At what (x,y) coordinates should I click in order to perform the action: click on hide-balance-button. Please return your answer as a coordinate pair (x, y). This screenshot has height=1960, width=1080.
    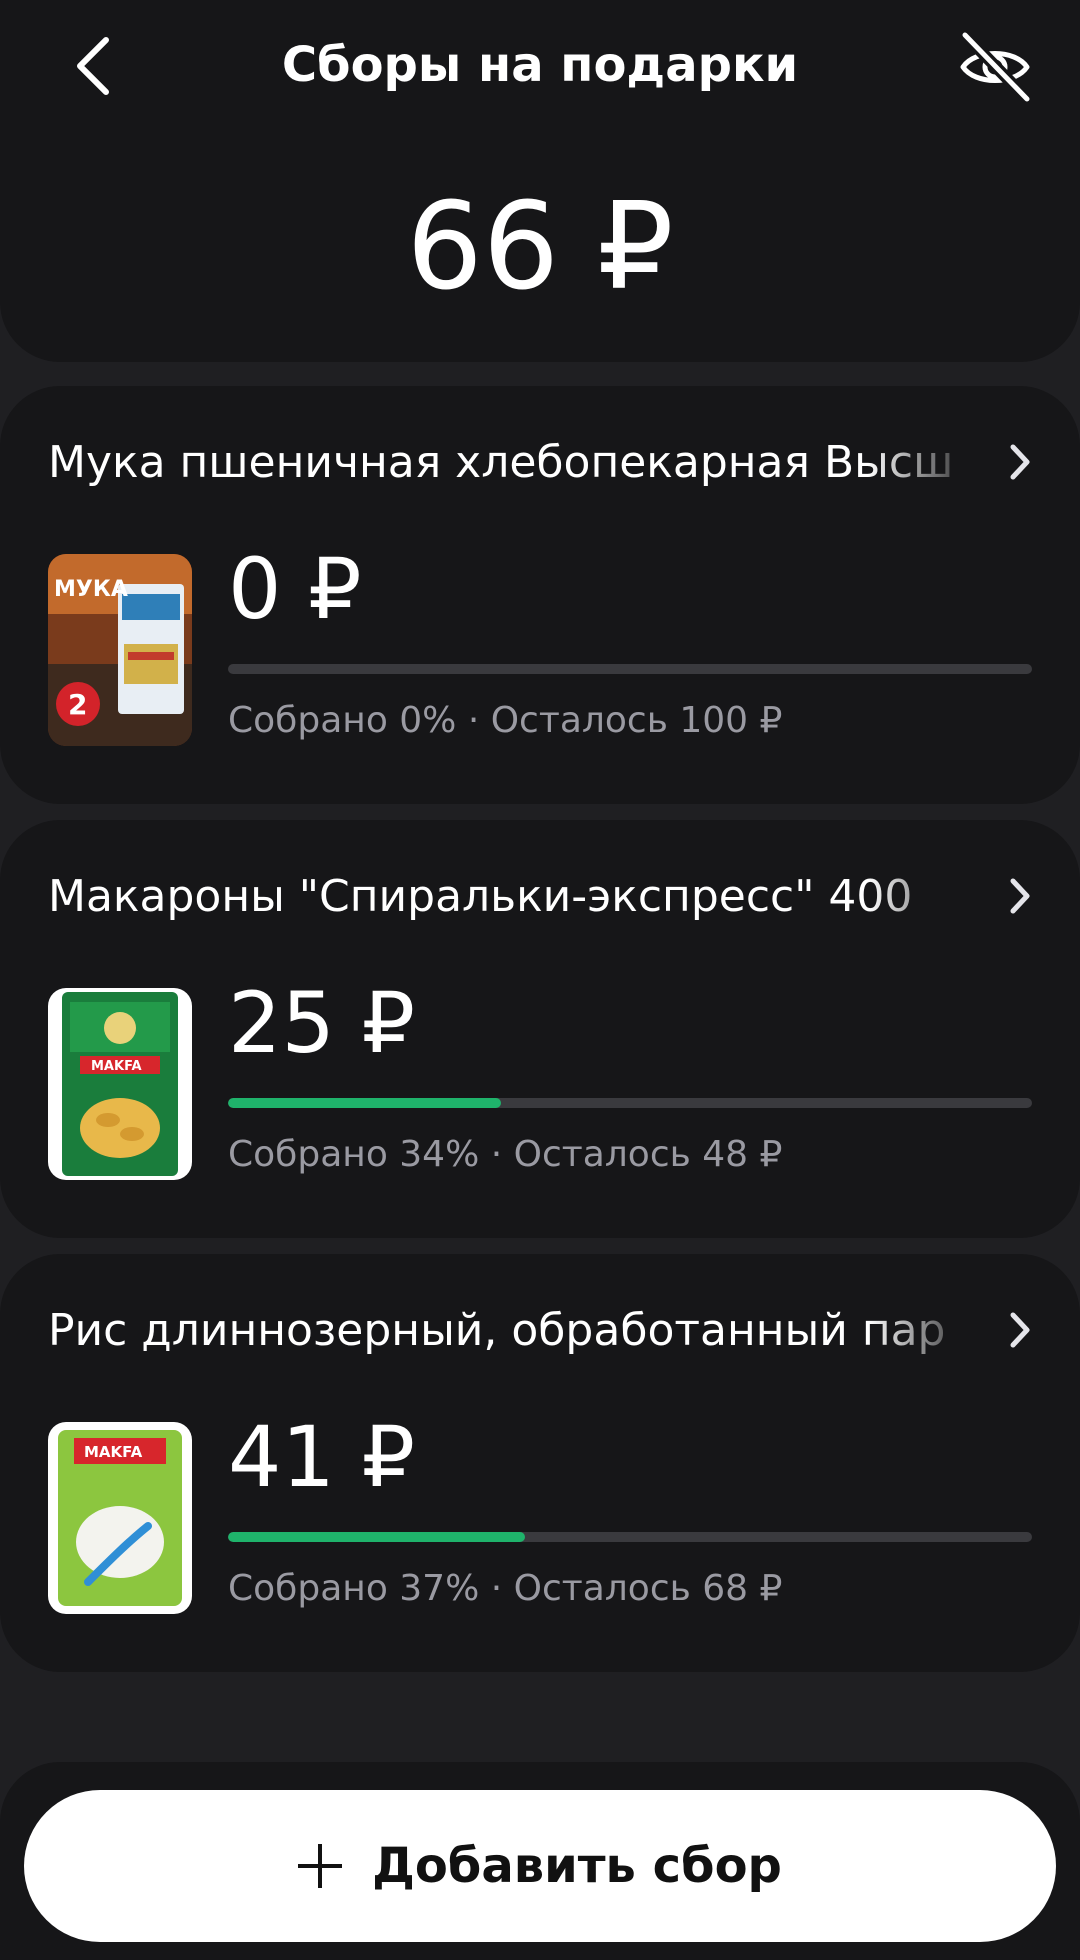
    Looking at the image, I should click on (995, 67).